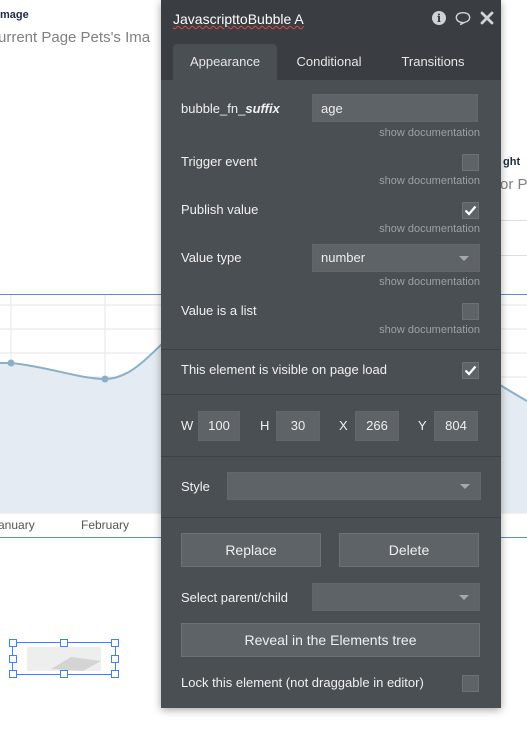 This screenshot has height=729, width=527. I want to click on tab-conditional: Conditional, so click(329, 62).